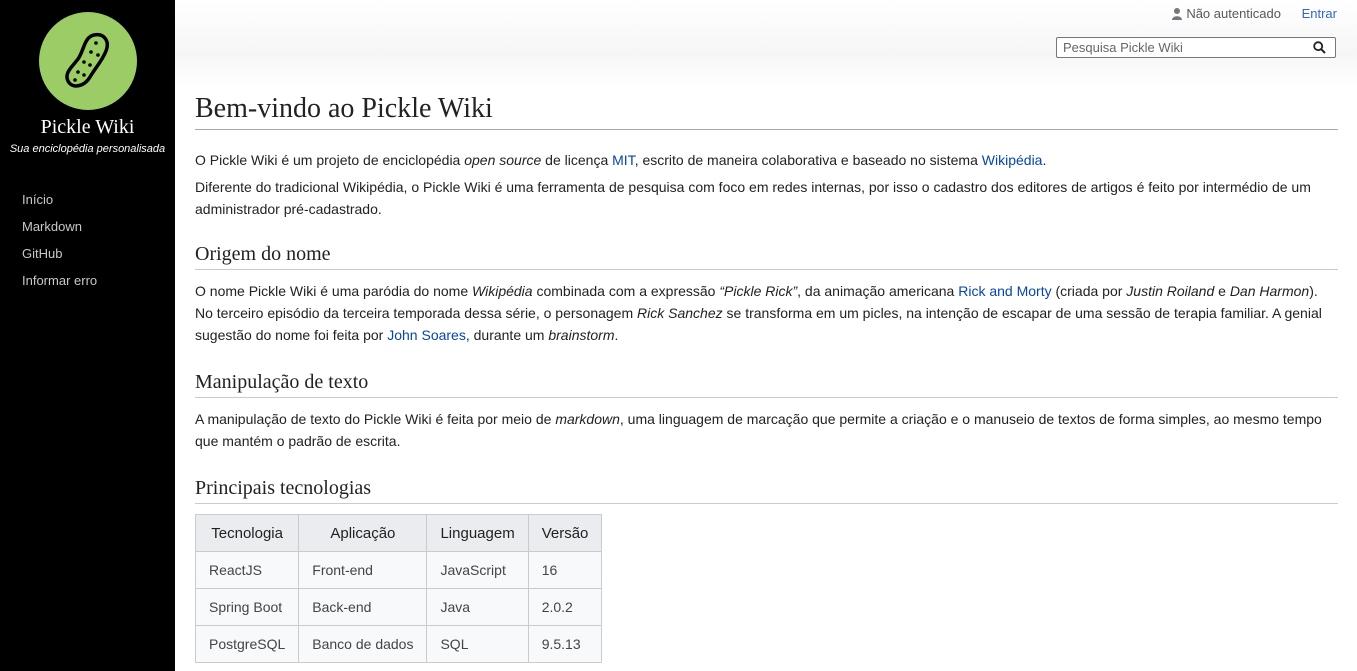  I want to click on brand-name: Pickle Wiki, so click(87, 127).